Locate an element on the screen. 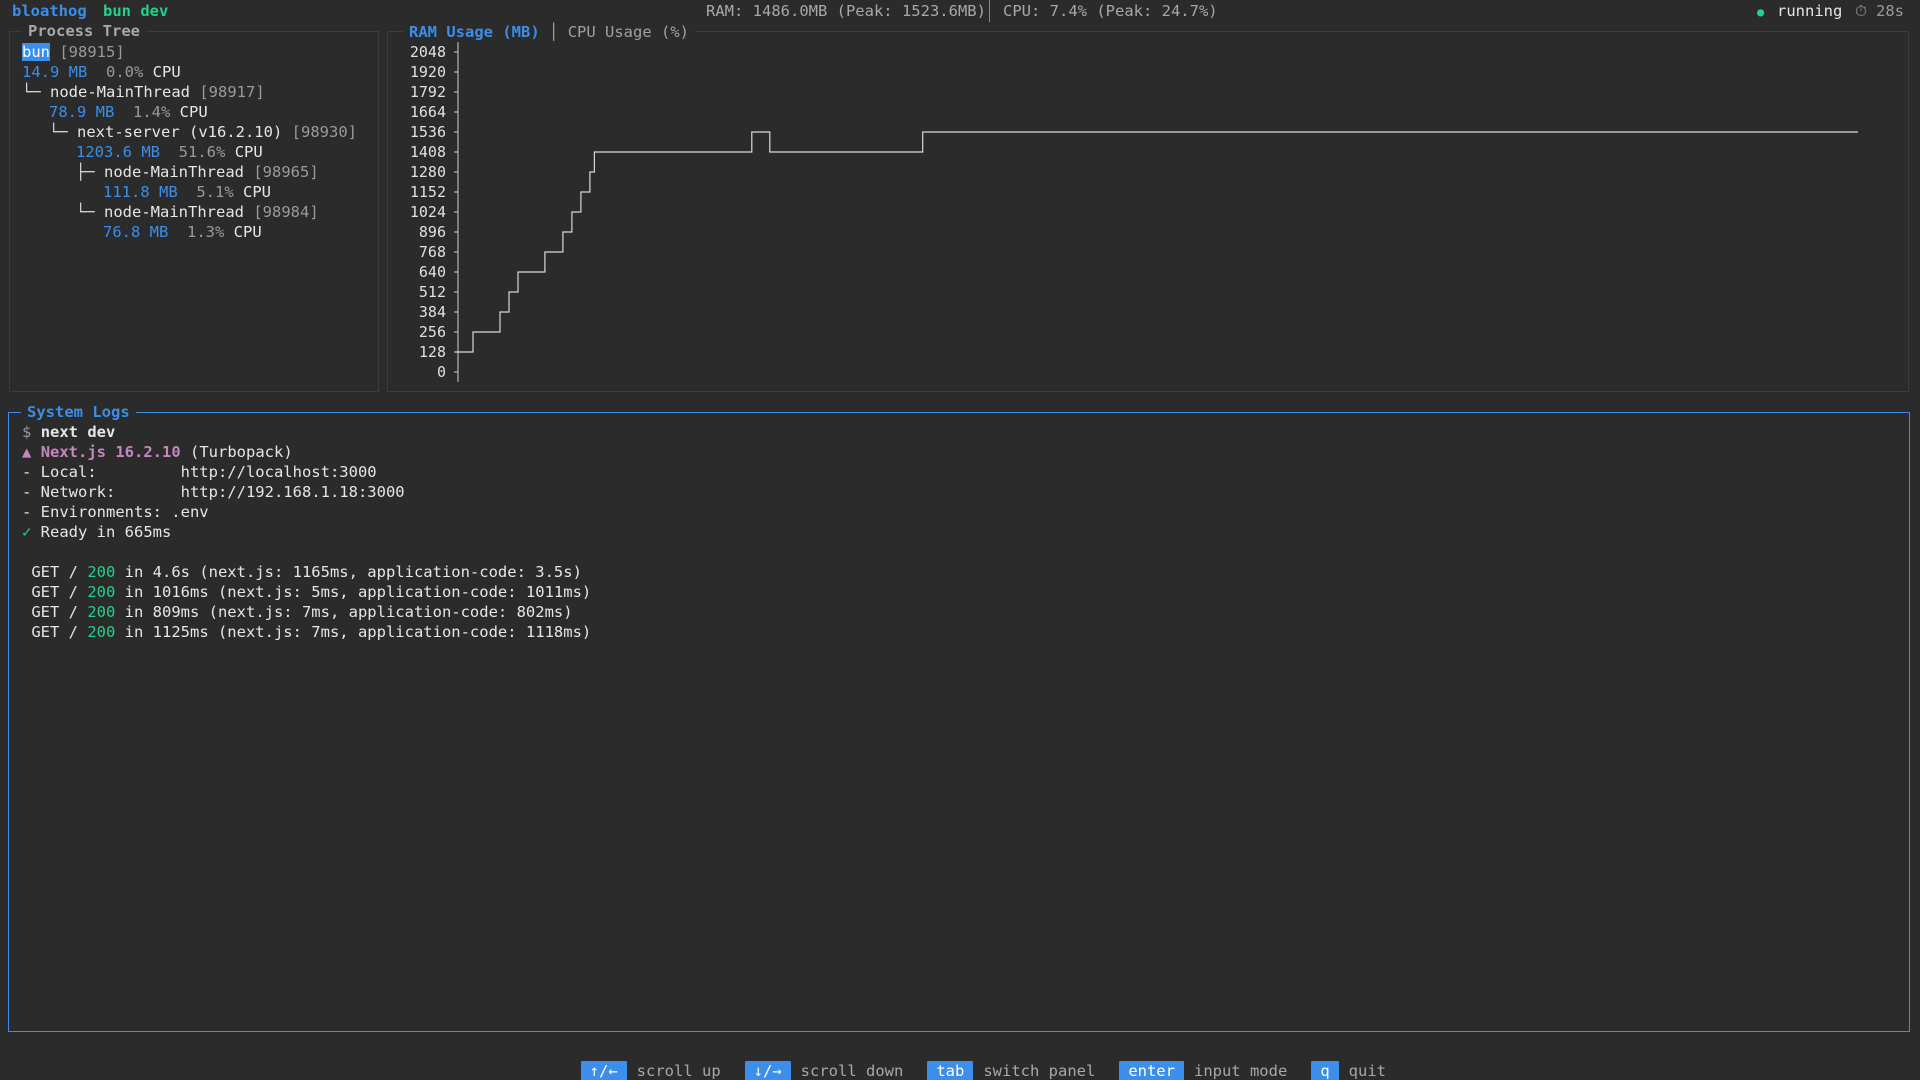 The width and height of the screenshot is (1920, 1080). key-hint-quit: q quit is located at coordinates (1360, 1070).